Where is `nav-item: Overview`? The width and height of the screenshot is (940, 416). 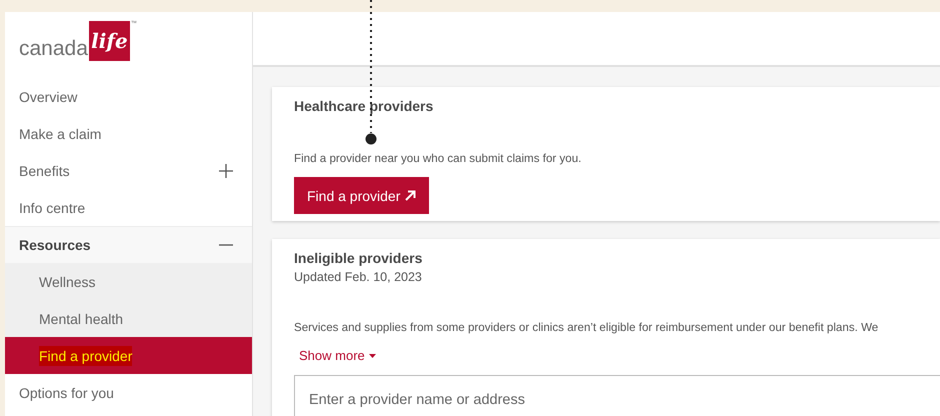 nav-item: Overview is located at coordinates (128, 96).